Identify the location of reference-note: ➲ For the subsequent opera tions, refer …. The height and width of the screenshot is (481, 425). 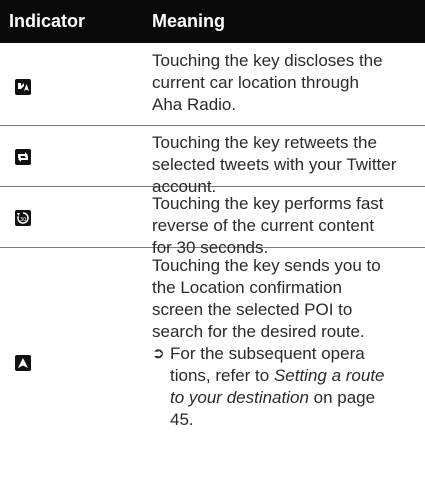
(282, 387).